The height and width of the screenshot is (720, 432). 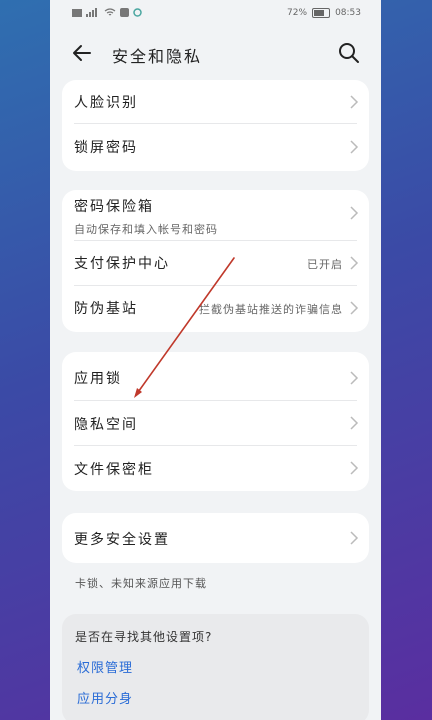 What do you see at coordinates (215, 667) in the screenshot?
I see `suggestion-box: 是否在寻找其他设置项? 权限管理 应用分身` at bounding box center [215, 667].